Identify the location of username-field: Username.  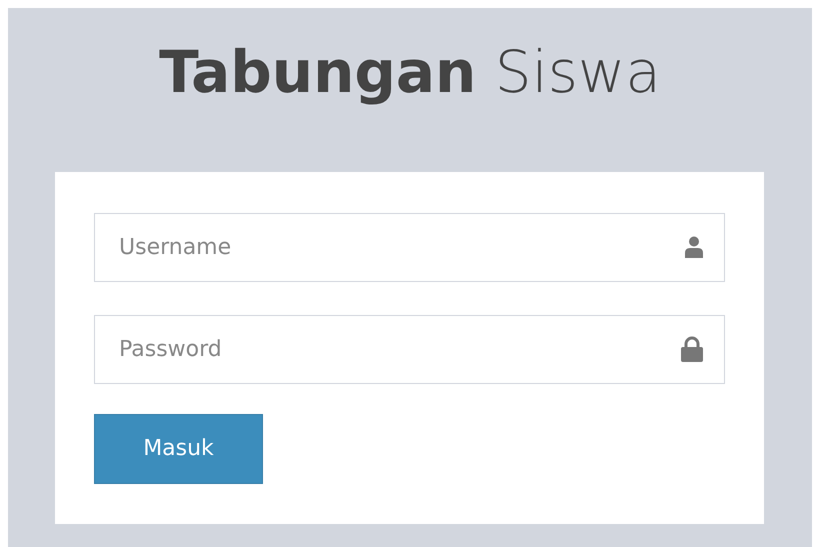
(409, 247).